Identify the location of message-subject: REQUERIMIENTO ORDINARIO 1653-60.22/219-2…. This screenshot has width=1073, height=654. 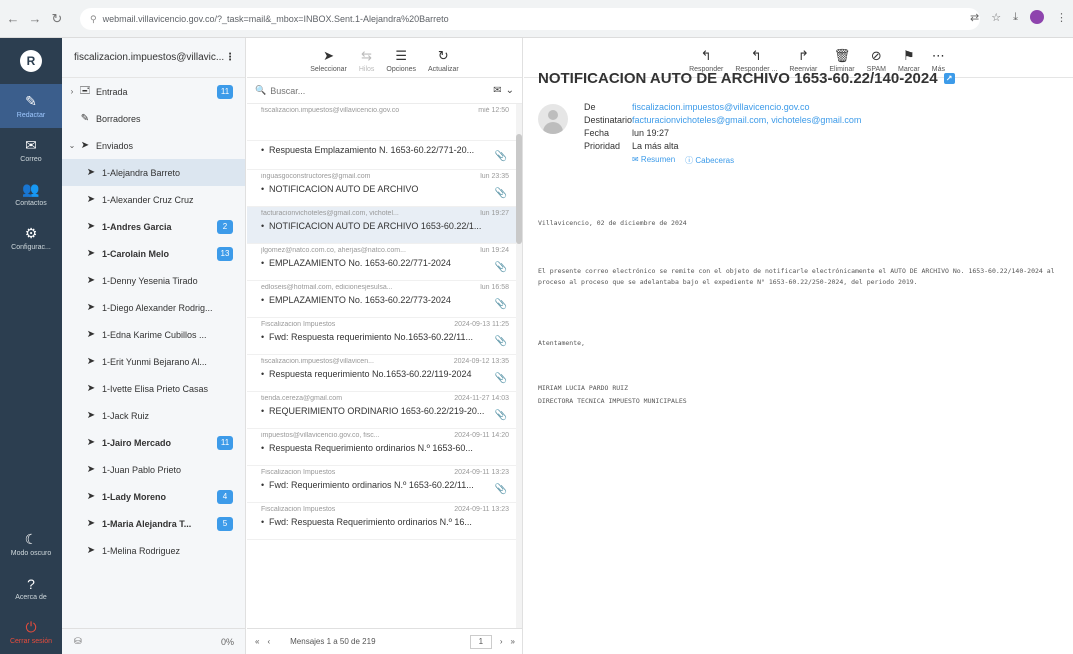
(385, 411).